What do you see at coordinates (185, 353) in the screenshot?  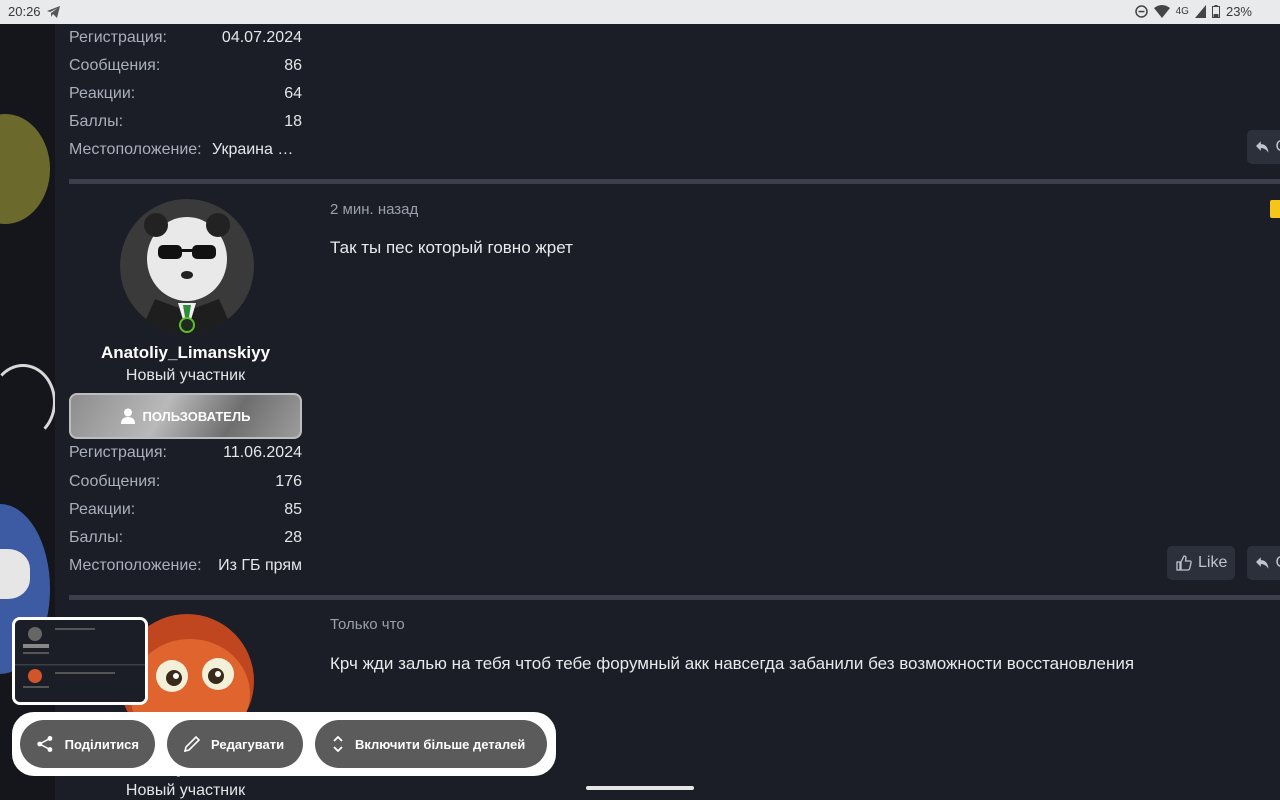 I see `username: Anatoliy_Limanskiyy` at bounding box center [185, 353].